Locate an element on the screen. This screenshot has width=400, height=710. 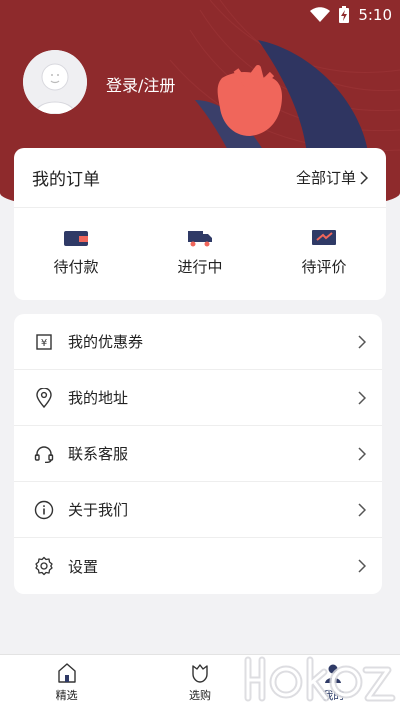
info-icon is located at coordinates (44, 510).